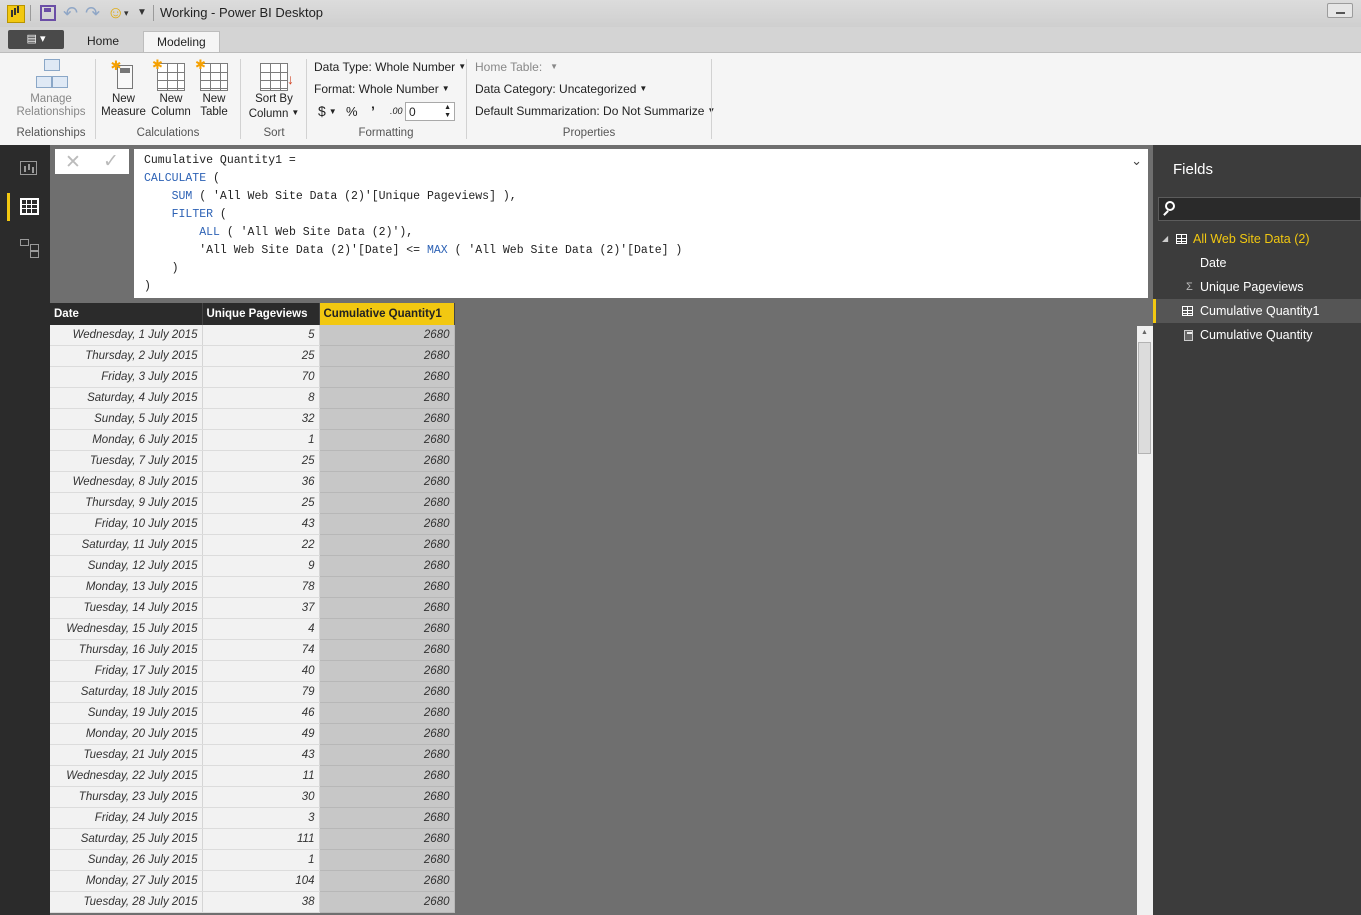 This screenshot has width=1361, height=915. I want to click on cell-unique-pageviews: 74, so click(261, 650).